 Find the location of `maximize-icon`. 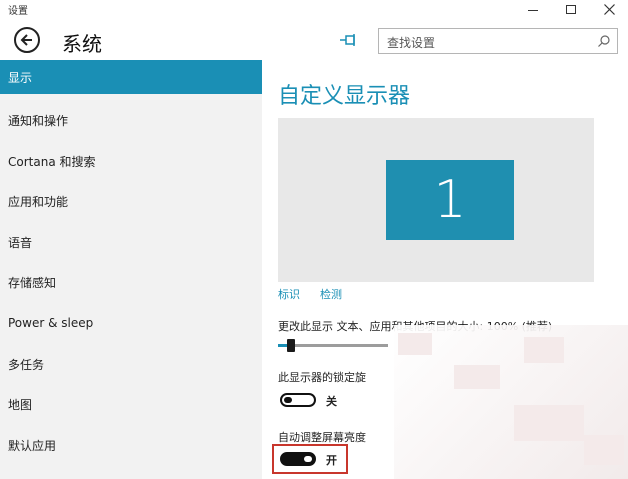

maximize-icon is located at coordinates (571, 9).